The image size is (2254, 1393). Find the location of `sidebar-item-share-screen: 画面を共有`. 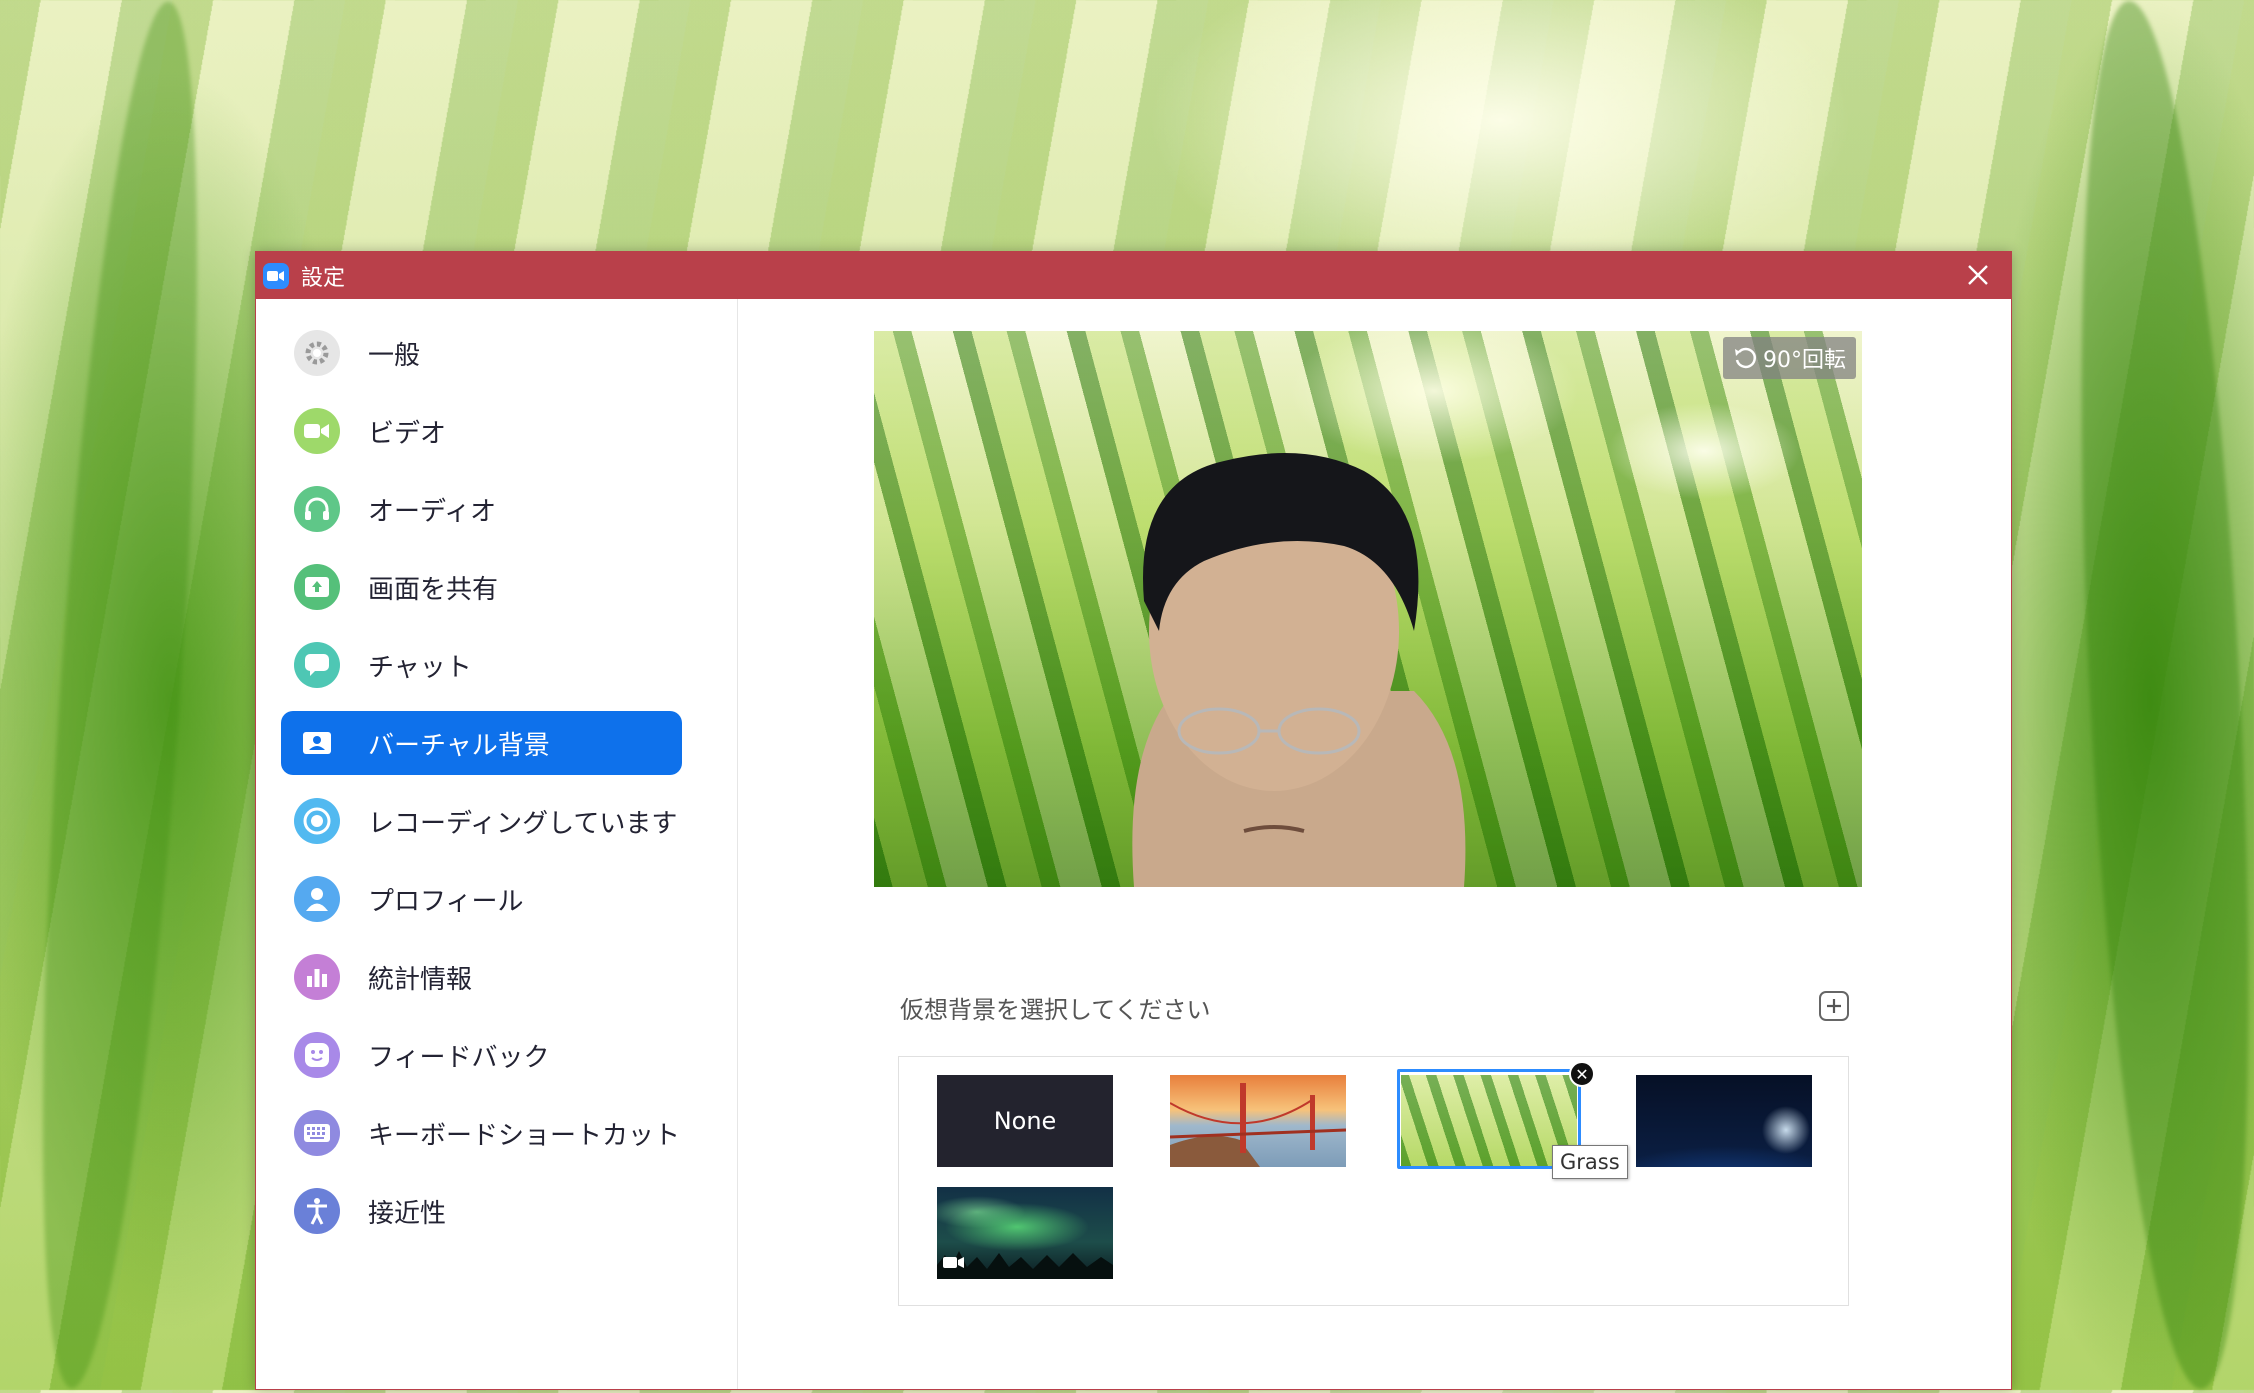

sidebar-item-share-screen: 画面を共有 is located at coordinates (481, 587).